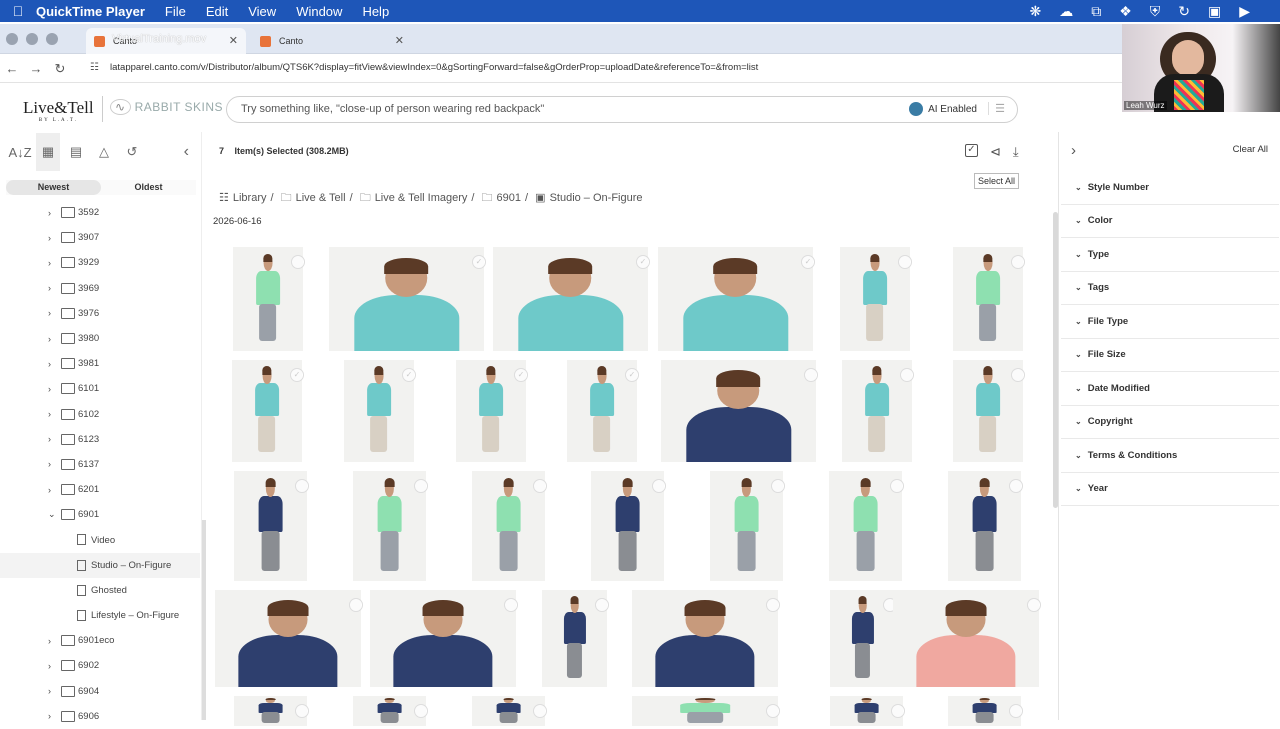  I want to click on folder-item: › 3980, so click(100, 338).